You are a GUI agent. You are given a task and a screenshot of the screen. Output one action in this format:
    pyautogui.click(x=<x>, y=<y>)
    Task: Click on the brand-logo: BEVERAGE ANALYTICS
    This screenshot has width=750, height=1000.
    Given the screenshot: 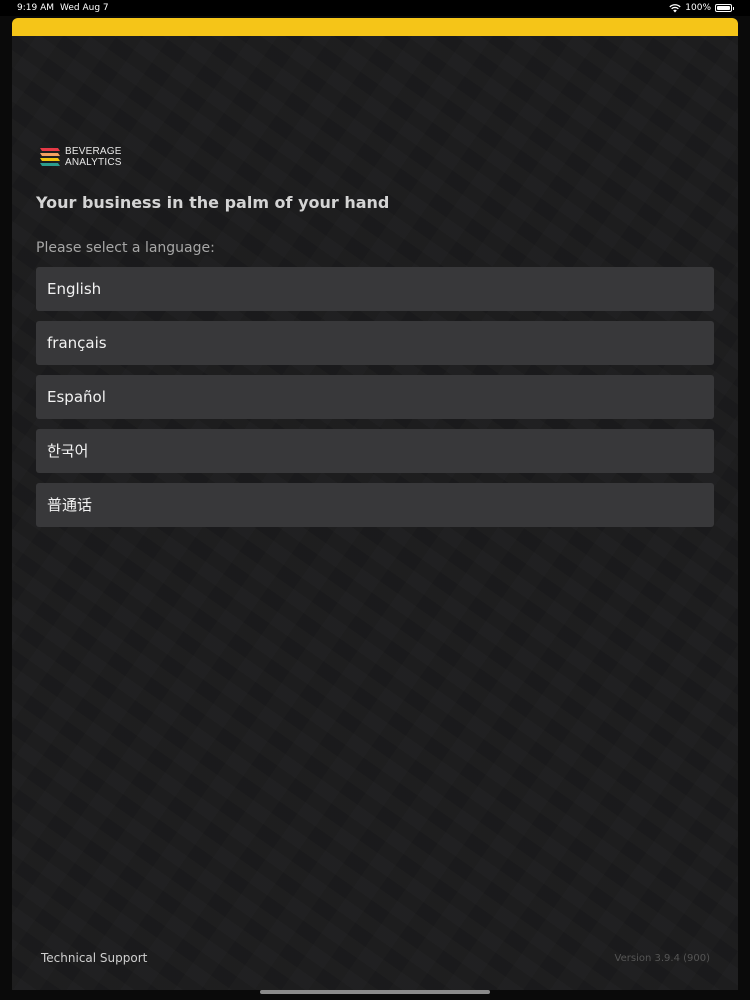 What is the action you would take?
    pyautogui.click(x=80, y=157)
    